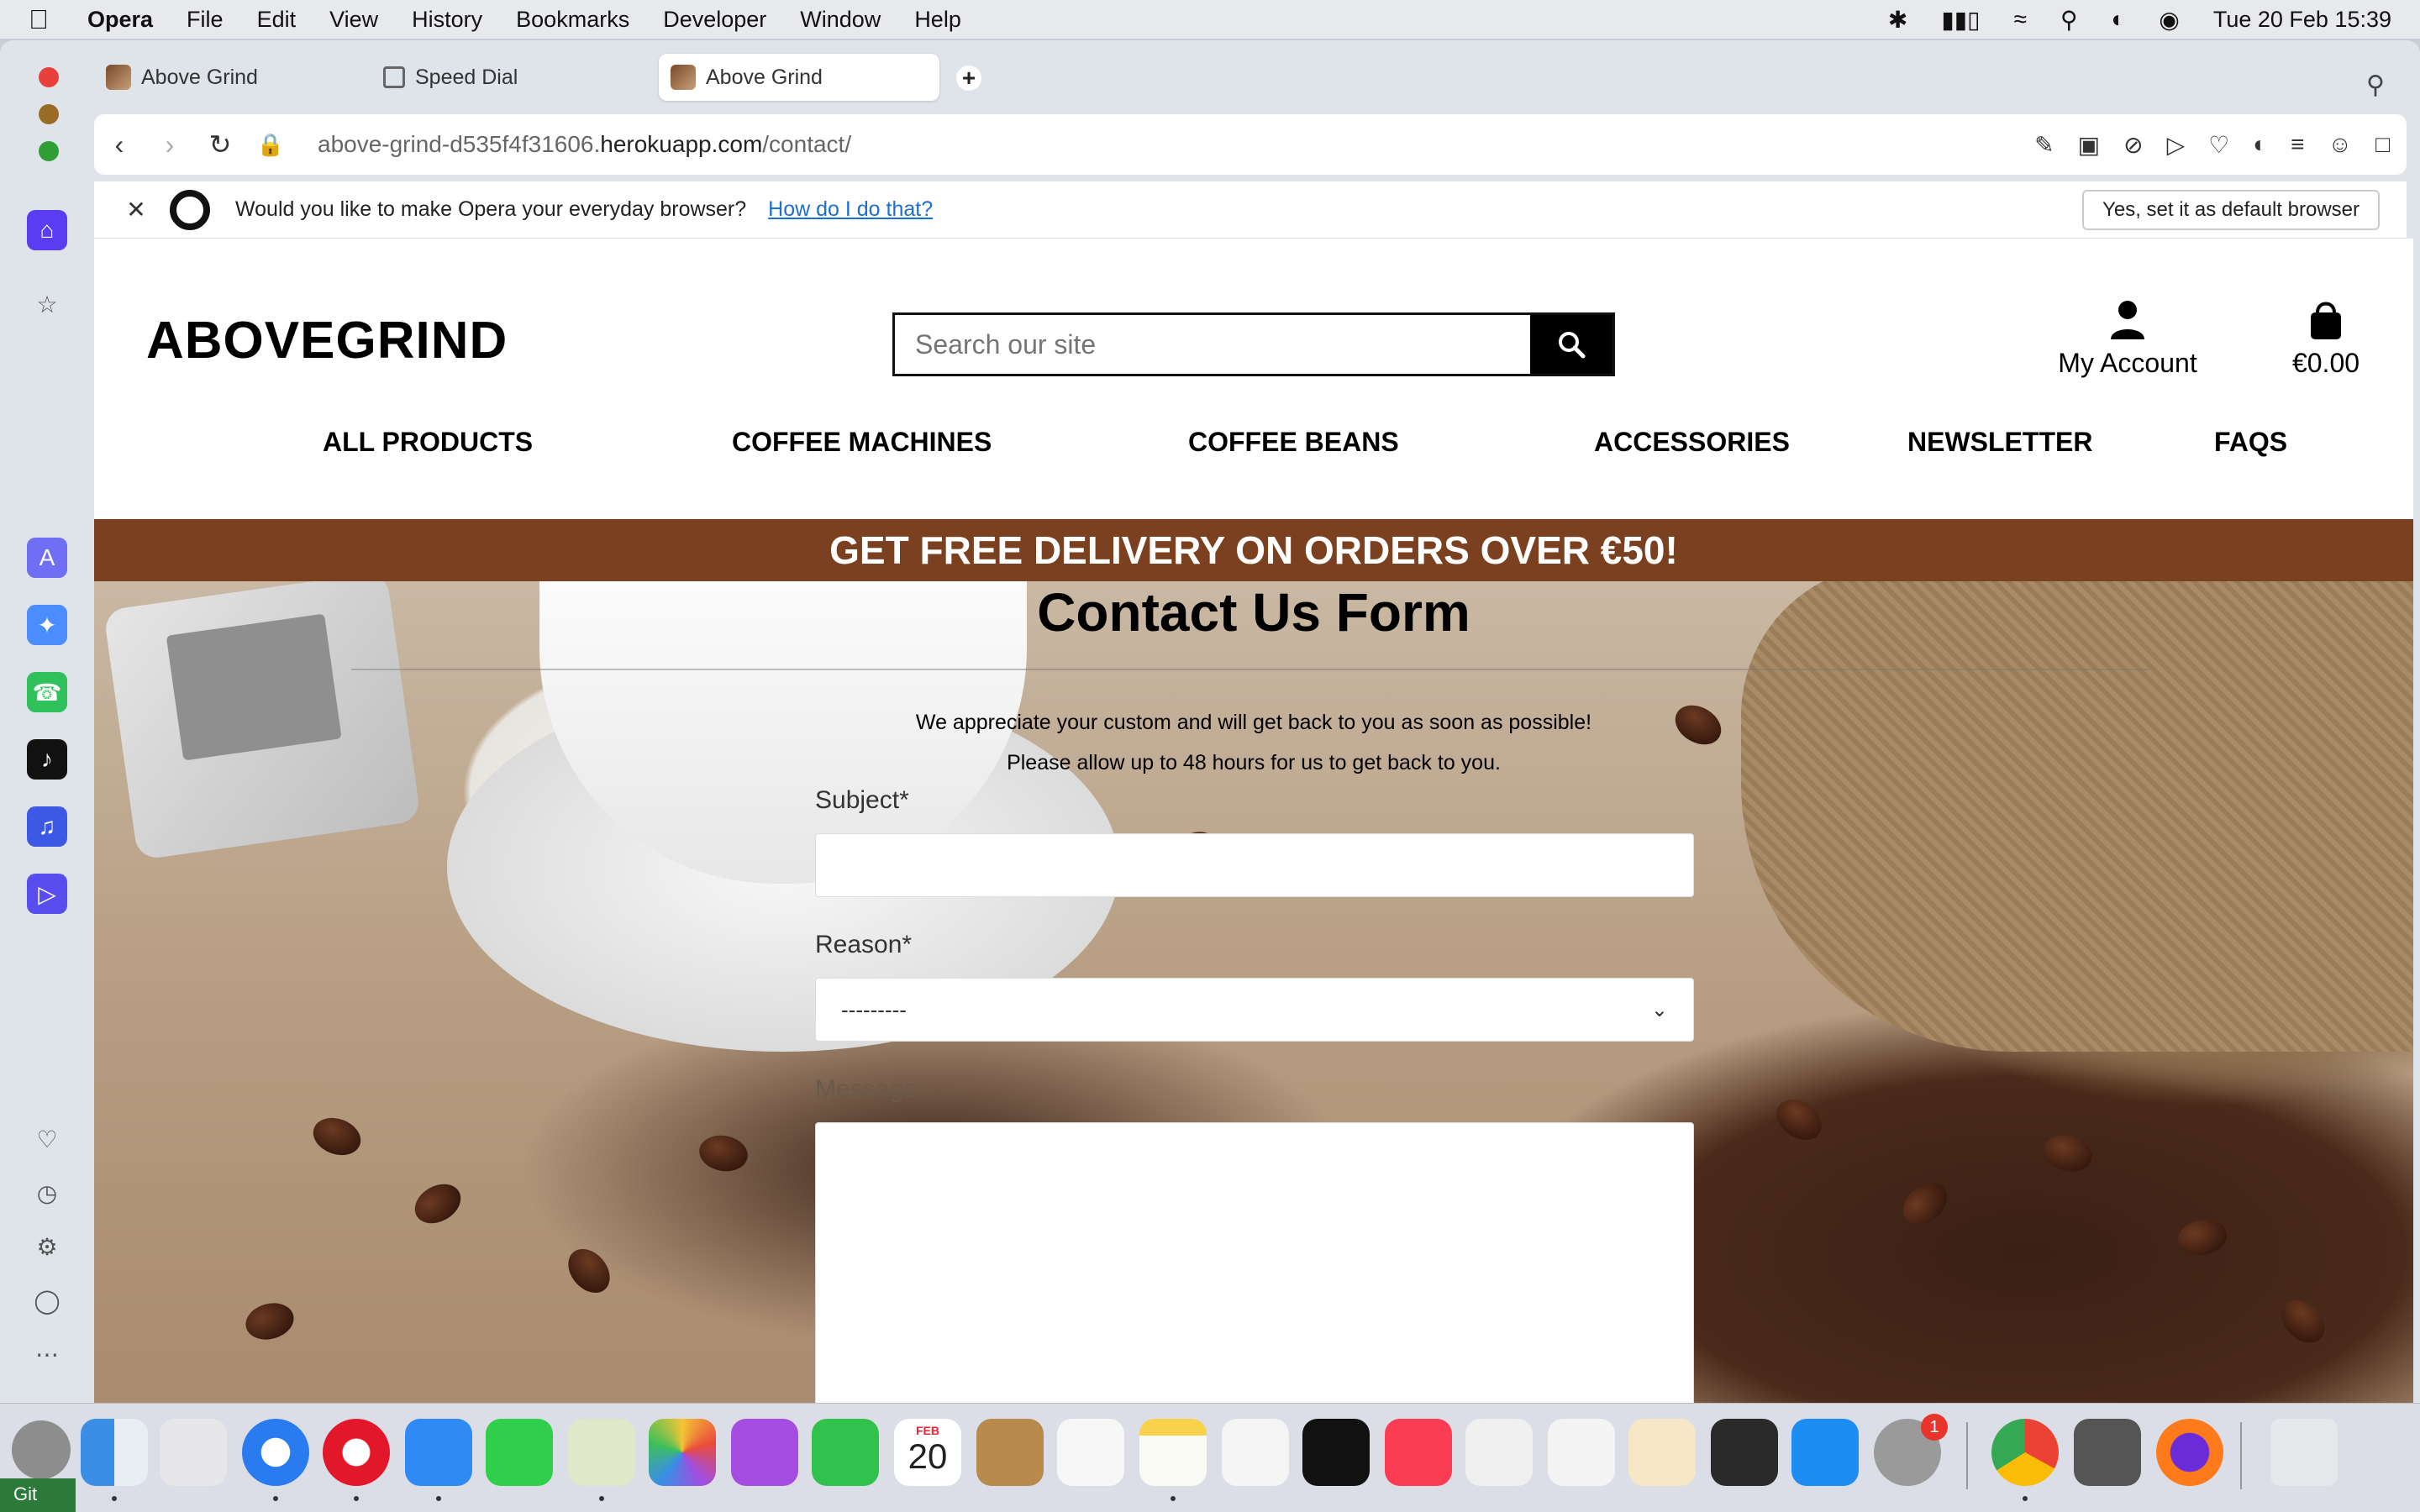 The height and width of the screenshot is (1512, 2420). I want to click on wifi-icon: ≈, so click(2021, 19).